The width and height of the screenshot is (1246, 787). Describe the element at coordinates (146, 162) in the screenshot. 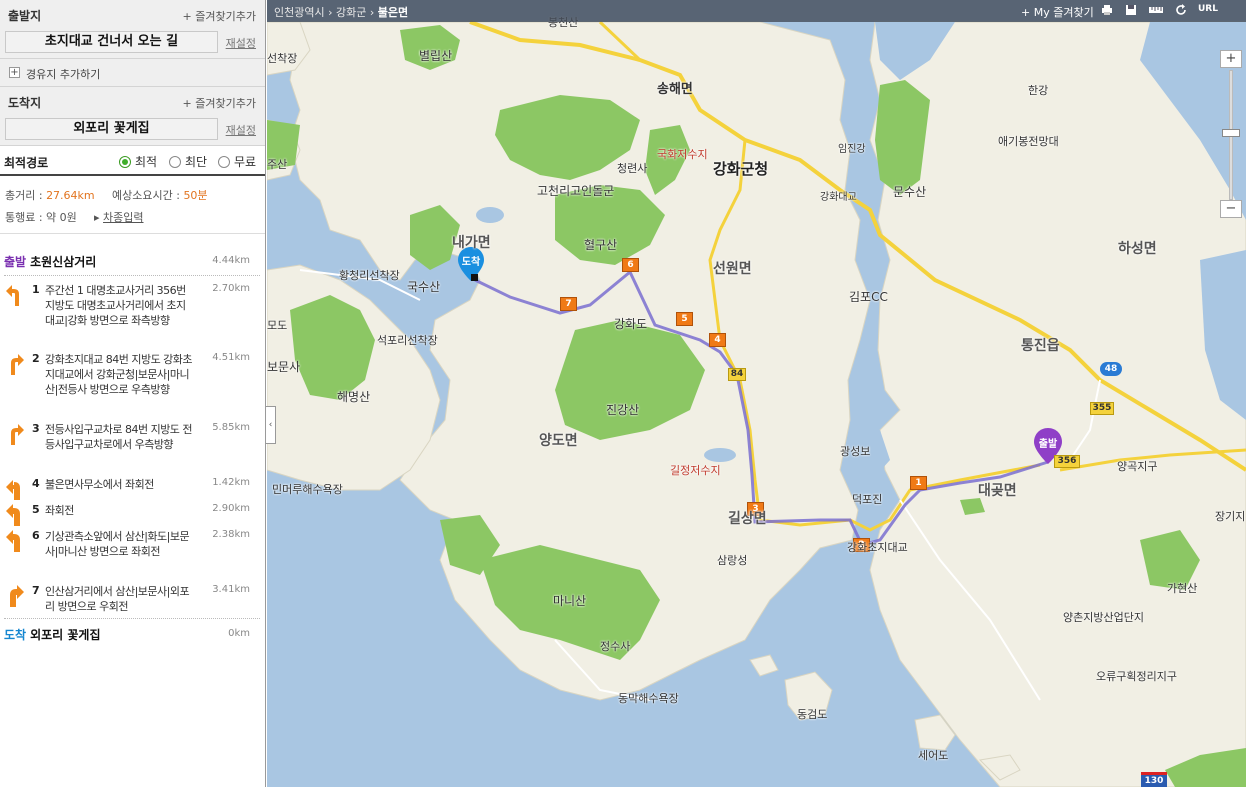

I see `option-optimal-label: 최적` at that location.